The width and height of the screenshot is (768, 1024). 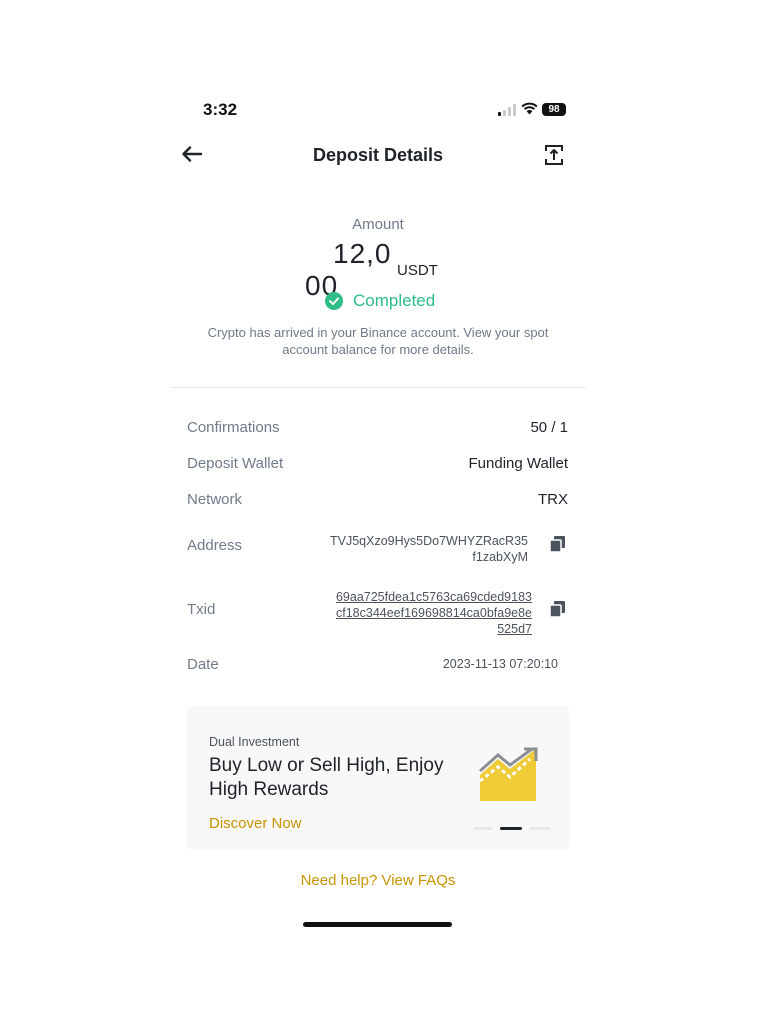 I want to click on rising-chart-icon, so click(x=508, y=774).